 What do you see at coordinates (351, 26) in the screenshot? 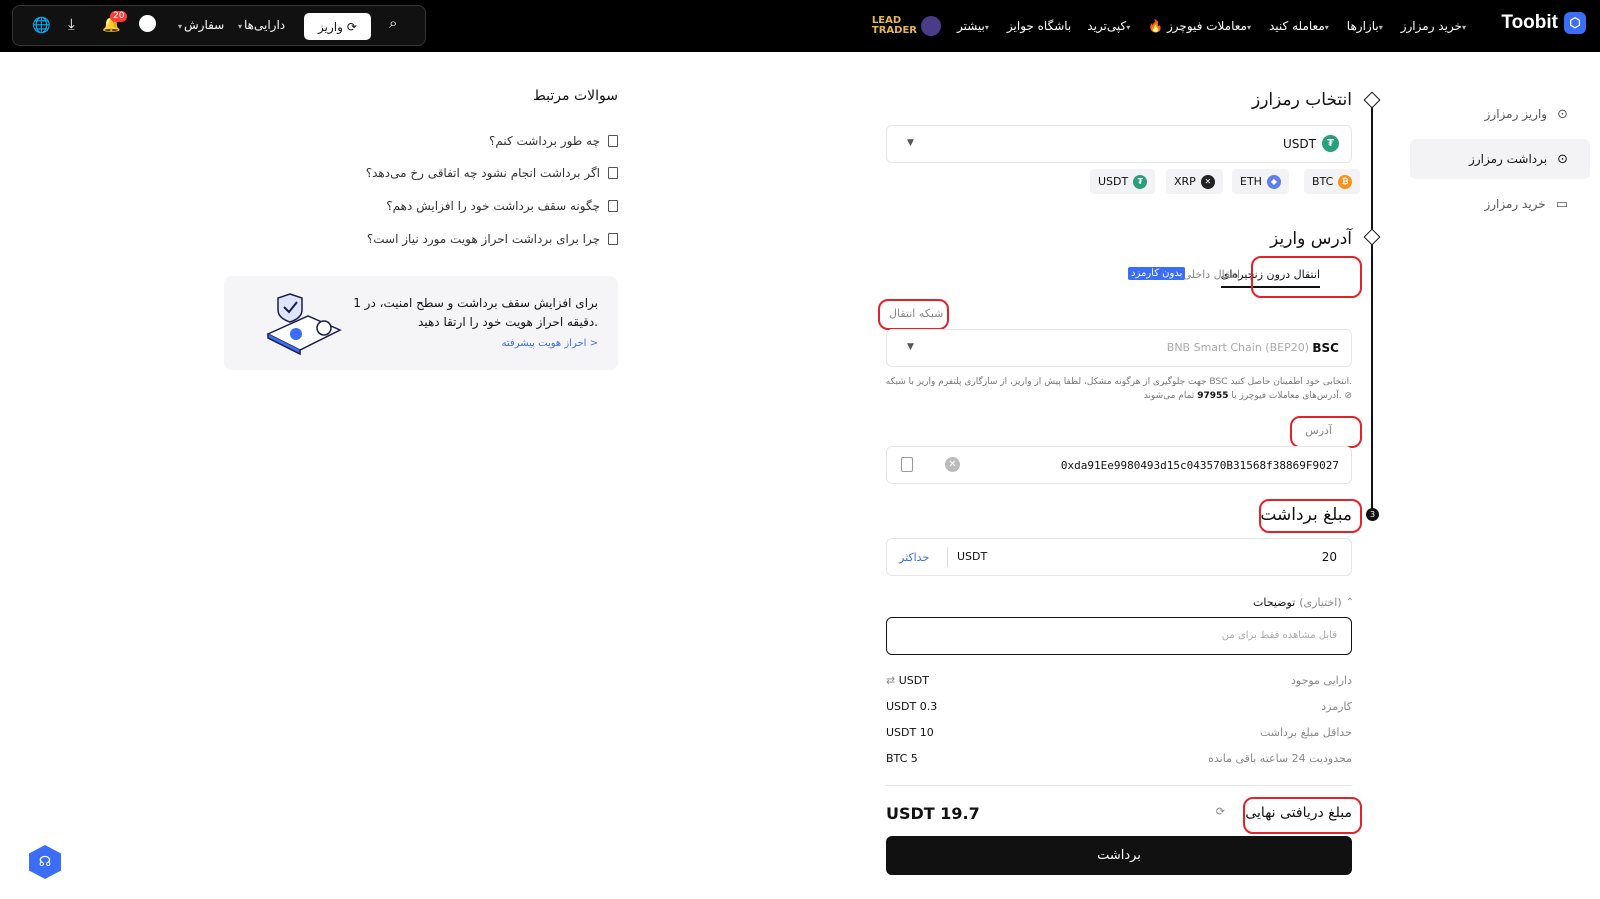
I see `deposit-icon: ⟳` at bounding box center [351, 26].